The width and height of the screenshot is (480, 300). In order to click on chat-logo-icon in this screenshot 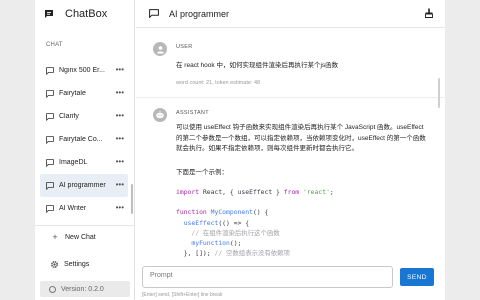, I will do `click(49, 14)`.